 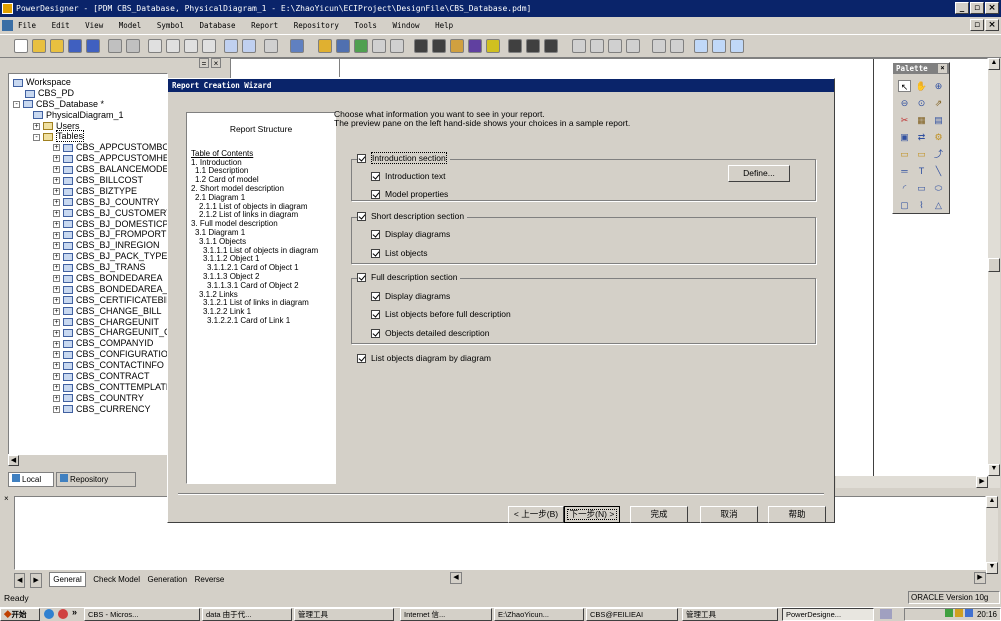 I want to click on ungroup-icon, so click(x=551, y=46).